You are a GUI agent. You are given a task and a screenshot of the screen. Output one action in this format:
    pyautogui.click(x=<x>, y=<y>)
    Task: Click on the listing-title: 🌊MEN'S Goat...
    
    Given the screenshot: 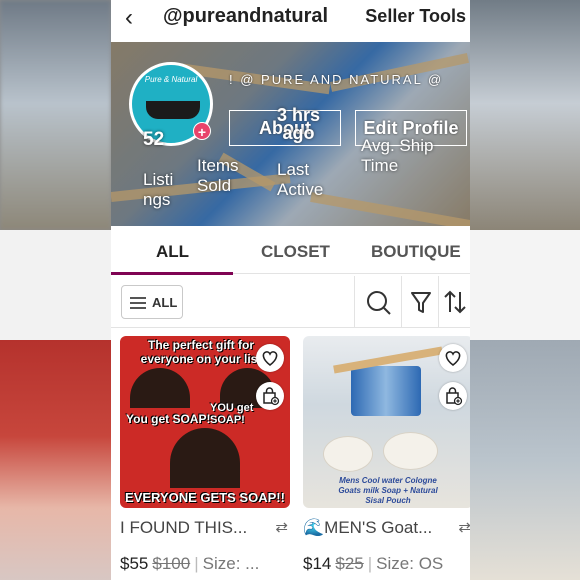 What is the action you would take?
    pyautogui.click(x=386, y=528)
    